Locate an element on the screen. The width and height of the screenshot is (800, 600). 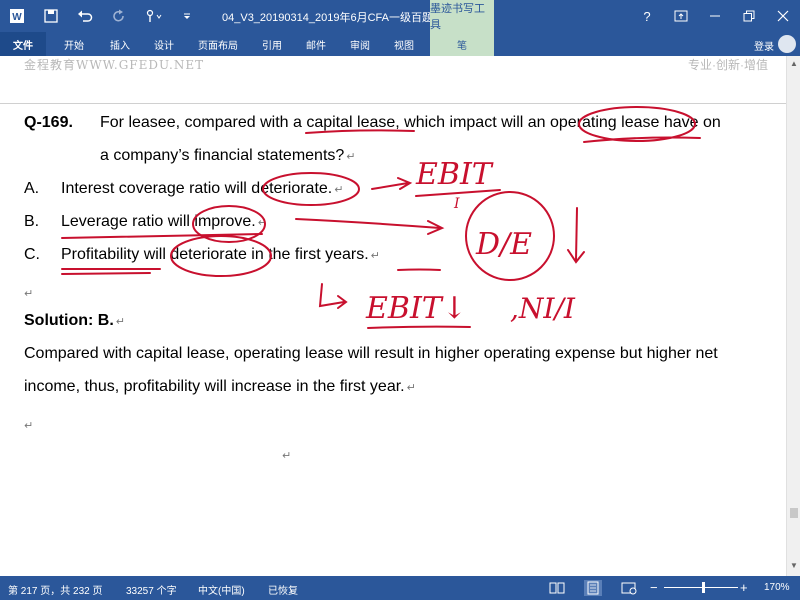
touch-mode-icon is located at coordinates (153, 16).